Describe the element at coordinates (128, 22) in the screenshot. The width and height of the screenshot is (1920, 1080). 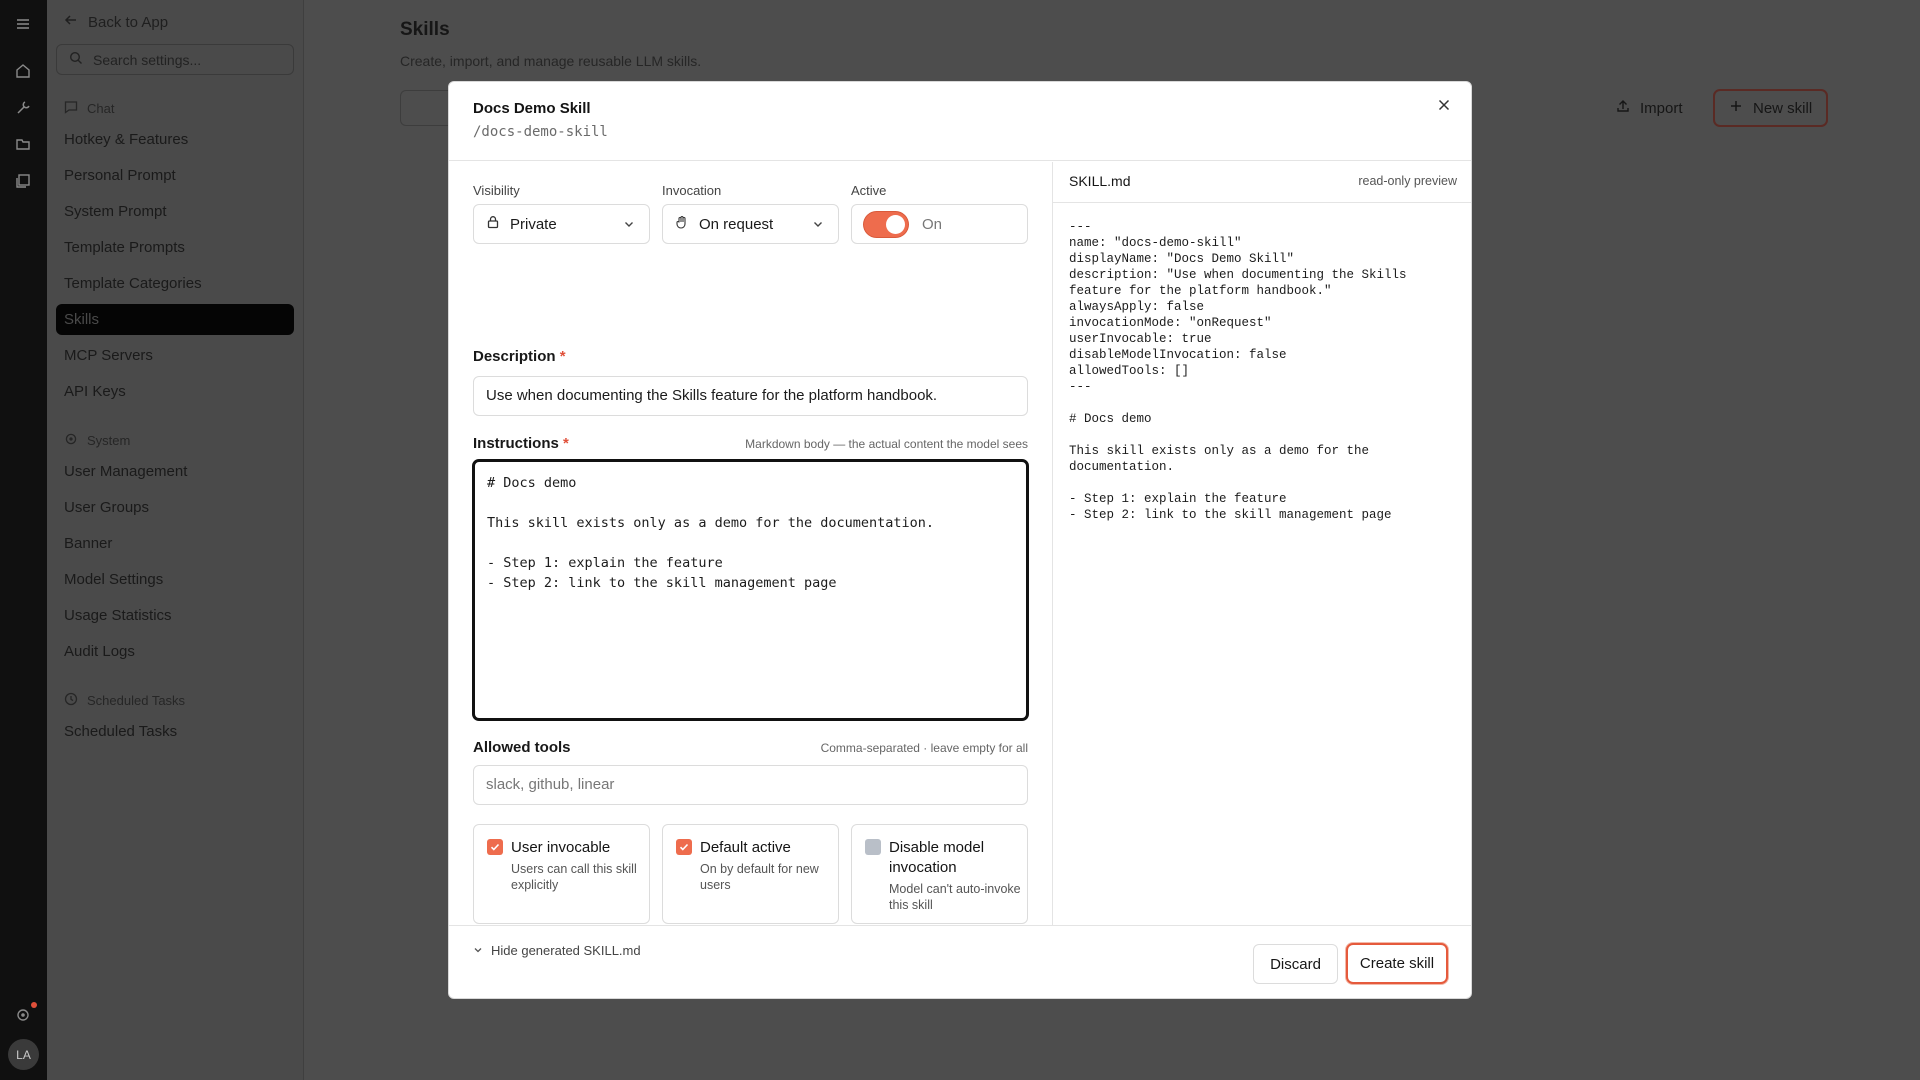
I see `back-label: Back to App` at that location.